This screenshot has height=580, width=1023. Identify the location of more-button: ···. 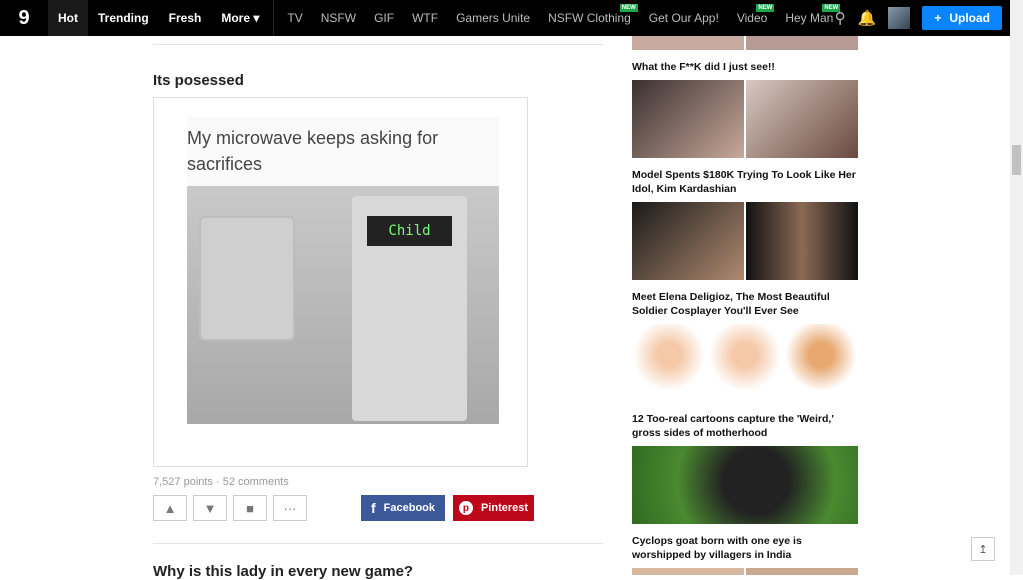
(290, 508).